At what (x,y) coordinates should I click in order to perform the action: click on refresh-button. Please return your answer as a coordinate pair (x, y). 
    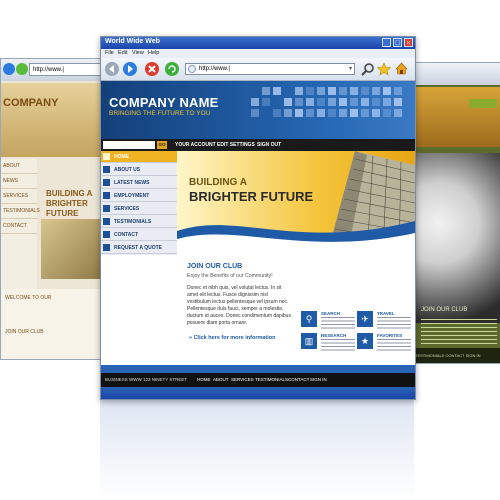
    Looking at the image, I should click on (172, 69).